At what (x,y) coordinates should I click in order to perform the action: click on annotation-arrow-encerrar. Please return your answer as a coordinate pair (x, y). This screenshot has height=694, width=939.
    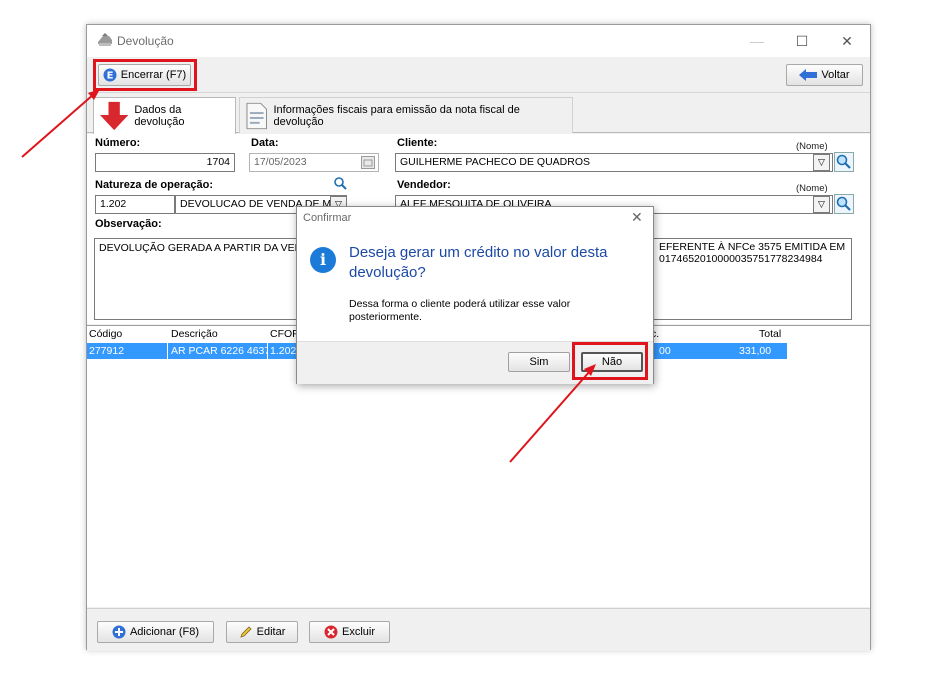
    Looking at the image, I should click on (60, 123).